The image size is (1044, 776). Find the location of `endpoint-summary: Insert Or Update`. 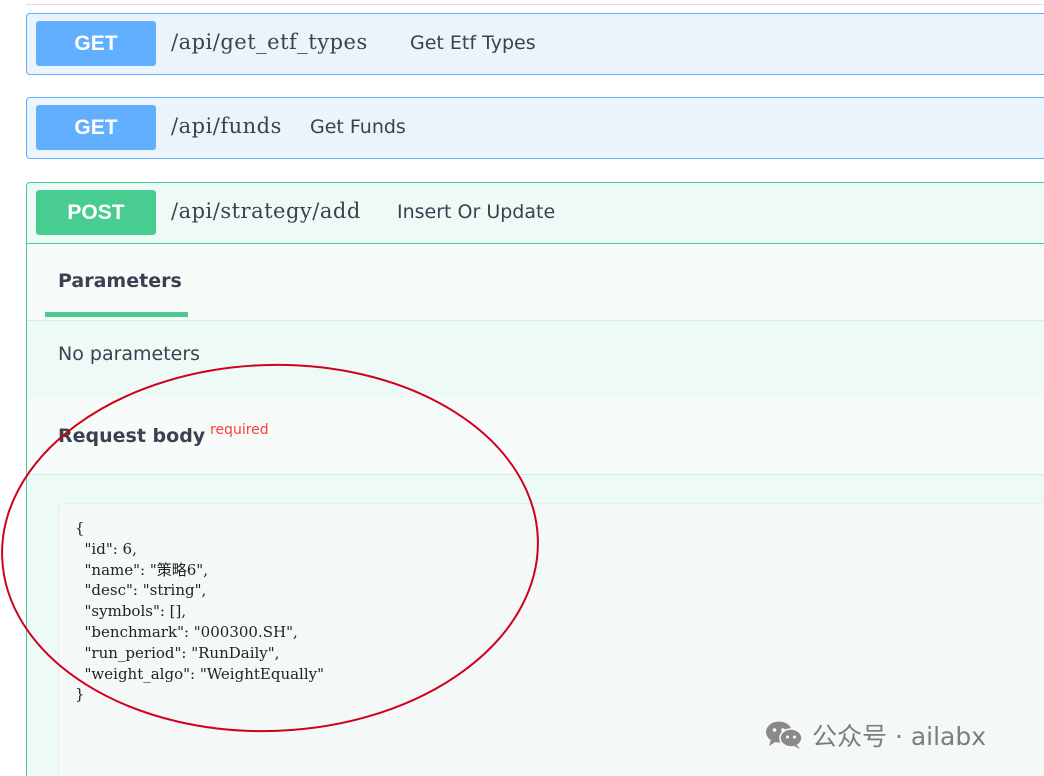

endpoint-summary: Insert Or Update is located at coordinates (476, 212).